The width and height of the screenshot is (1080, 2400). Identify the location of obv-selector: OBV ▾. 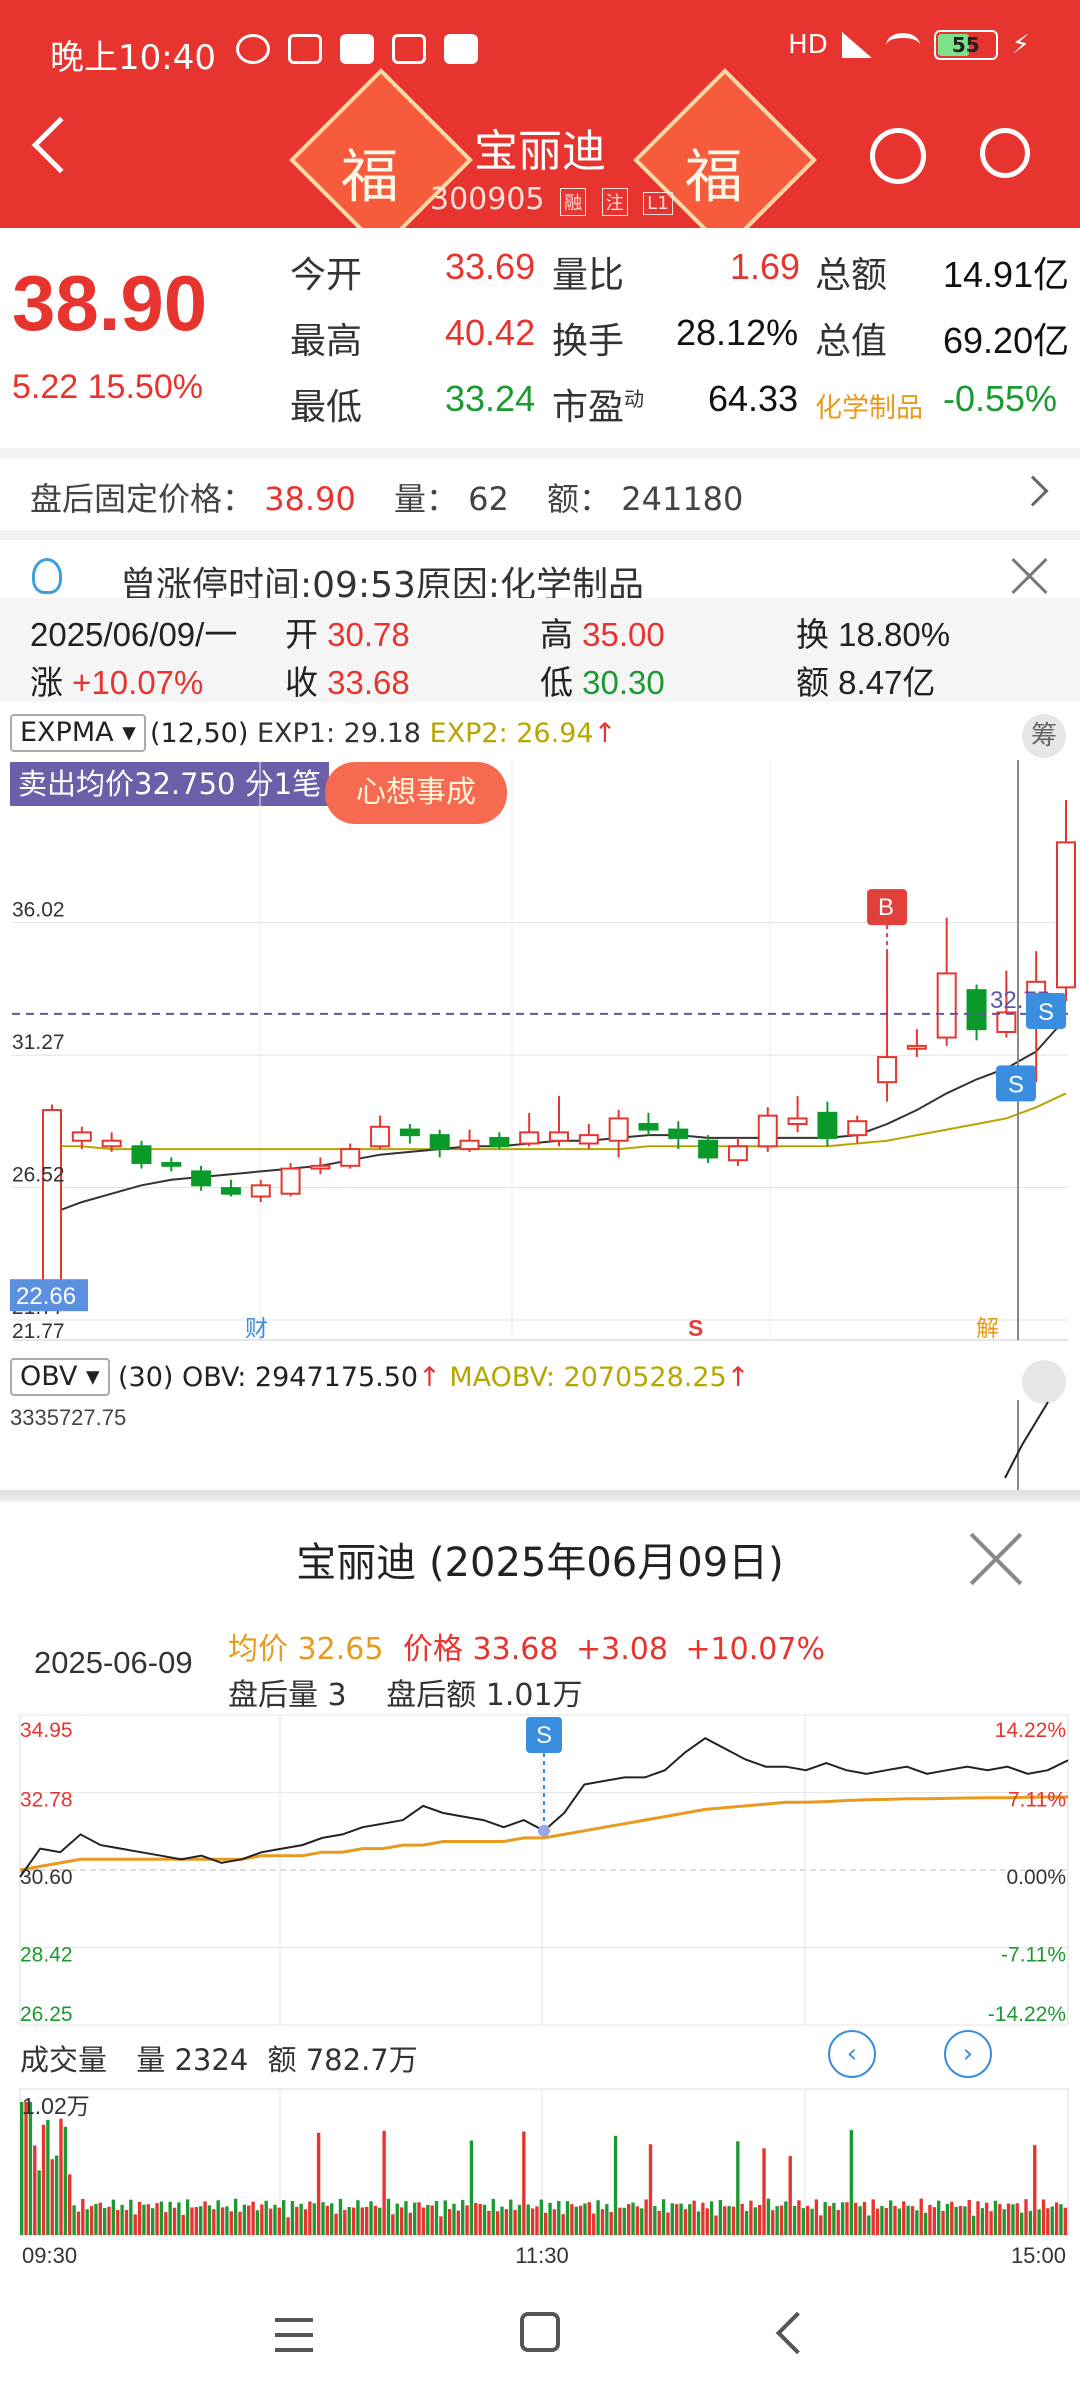
(60, 1377).